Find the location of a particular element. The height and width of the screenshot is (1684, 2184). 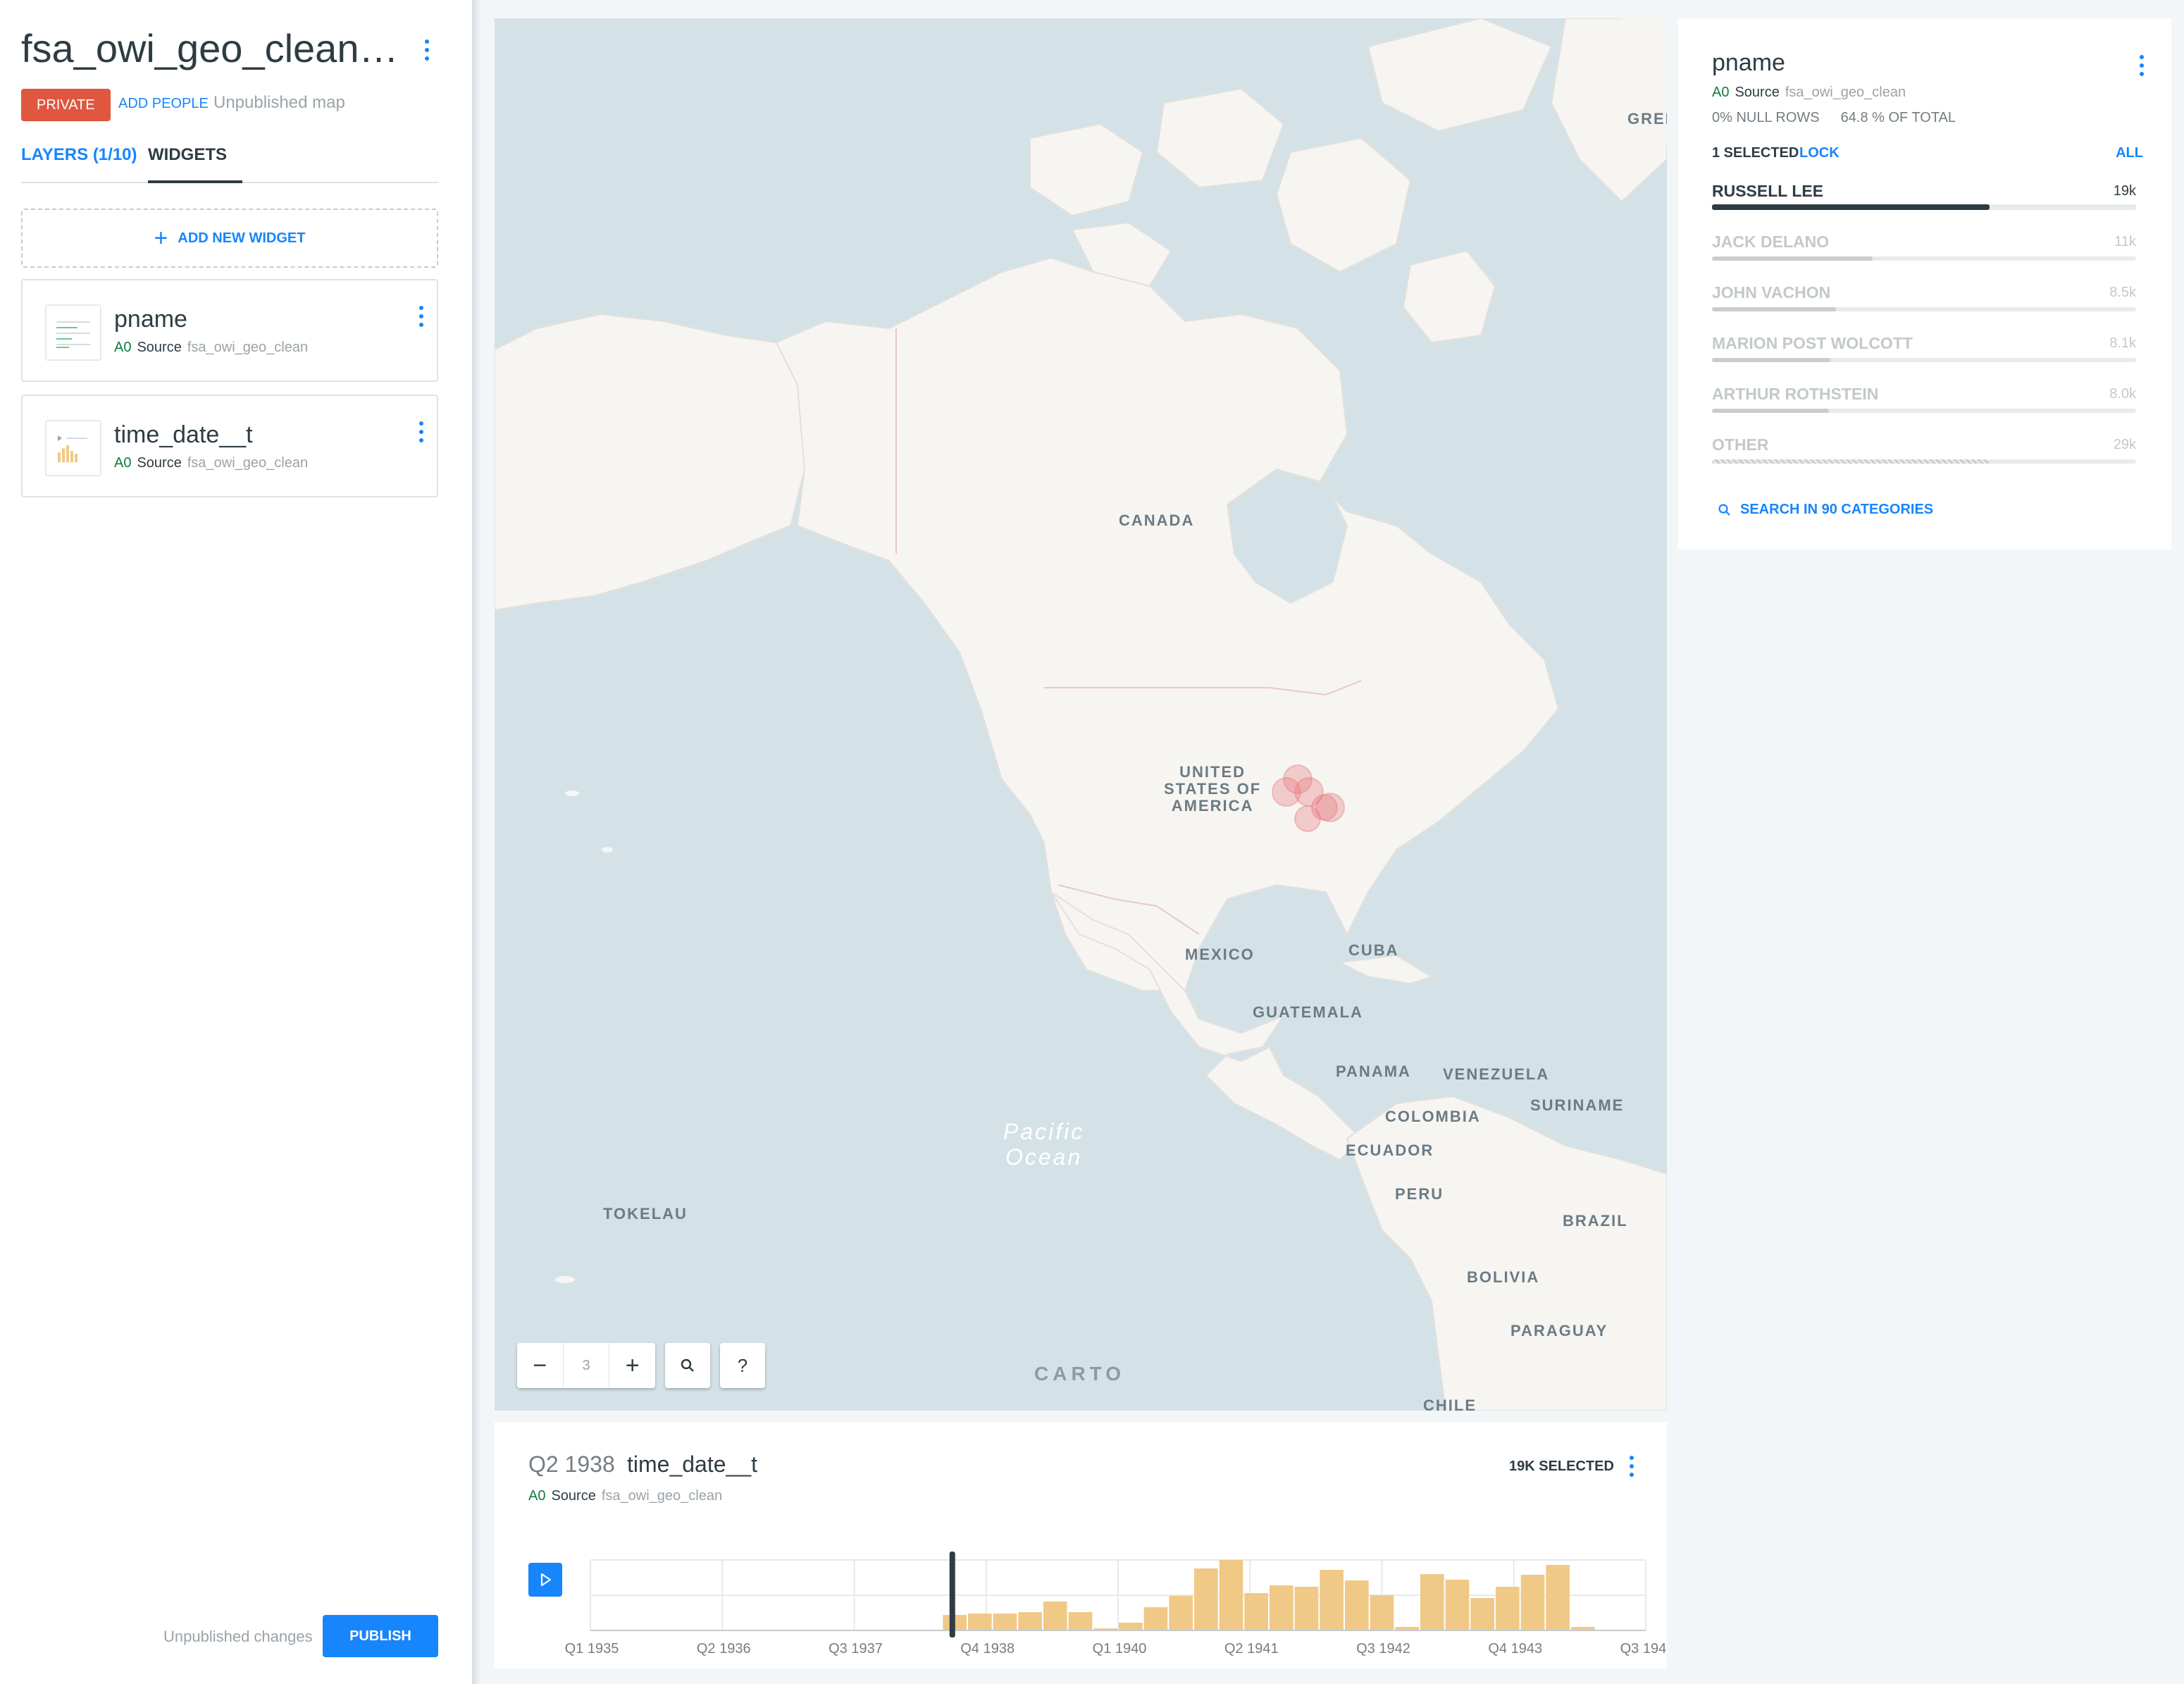

panel-tabs: LAYERS (1/10) WIDGETS is located at coordinates (229, 162).